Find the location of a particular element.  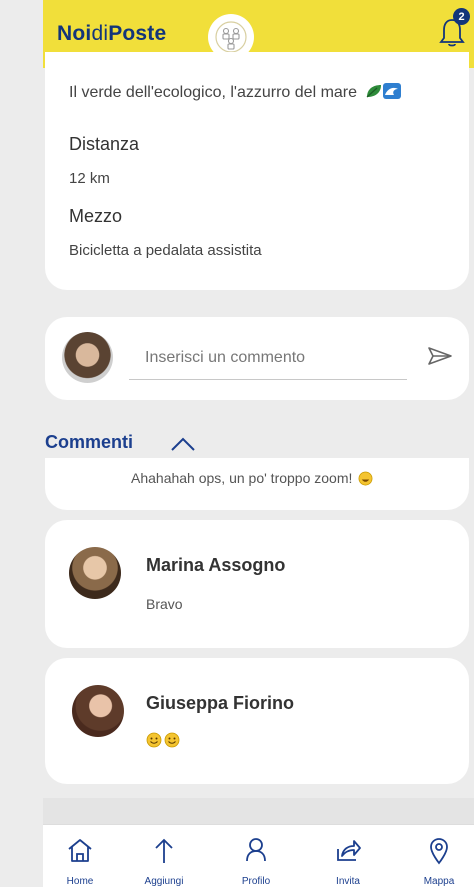

nav-item-map: Mappa is located at coordinates (435, 856).